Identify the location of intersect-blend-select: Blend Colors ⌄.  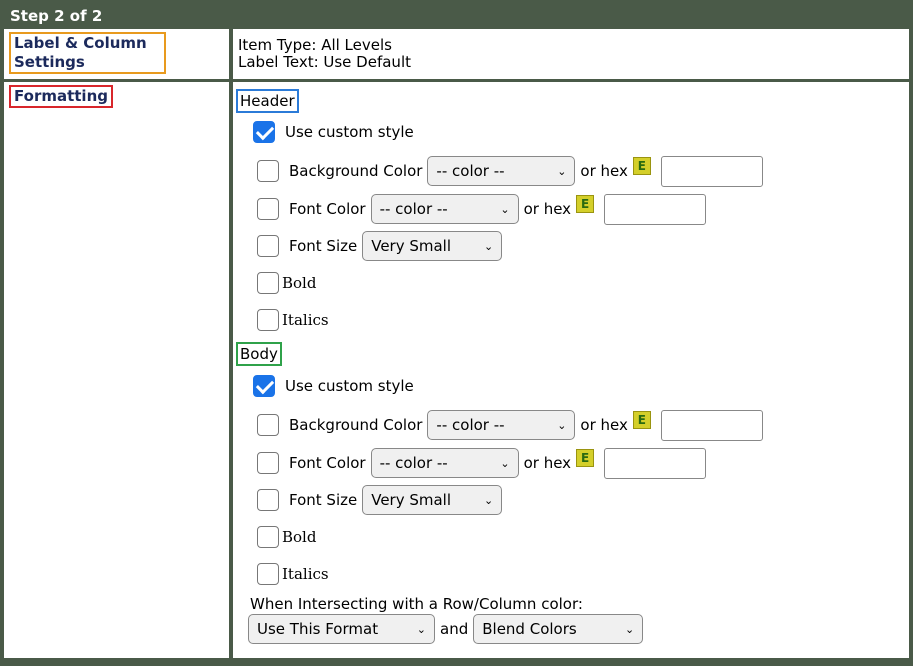
(558, 629).